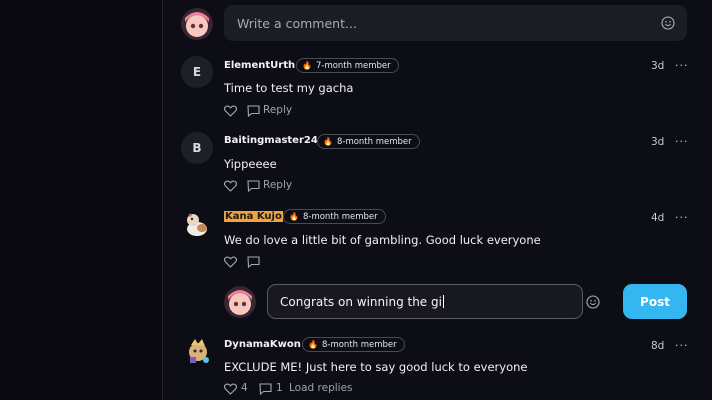 The width and height of the screenshot is (712, 400). What do you see at coordinates (244, 388) in the screenshot?
I see `like-count: 4` at bounding box center [244, 388].